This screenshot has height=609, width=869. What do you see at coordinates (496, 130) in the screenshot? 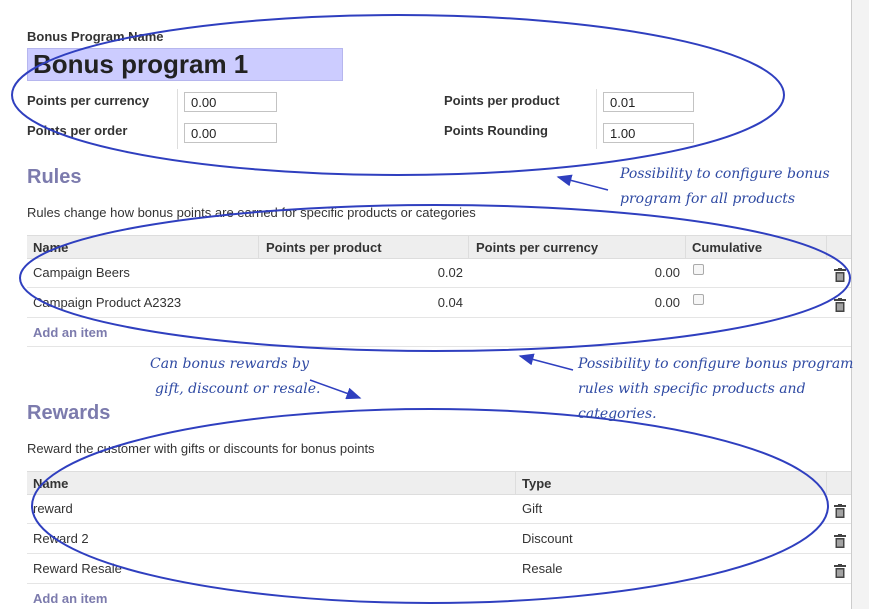
I see `points-rounding-label: Points Rounding` at bounding box center [496, 130].